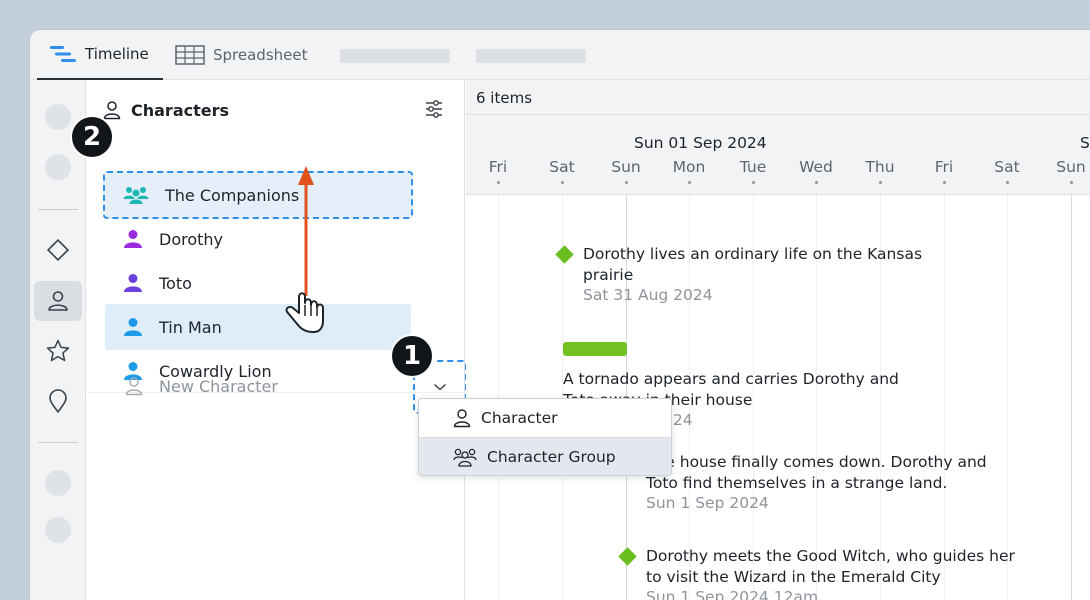 The image size is (1090, 600). I want to click on drag-arrow, so click(304, 249).